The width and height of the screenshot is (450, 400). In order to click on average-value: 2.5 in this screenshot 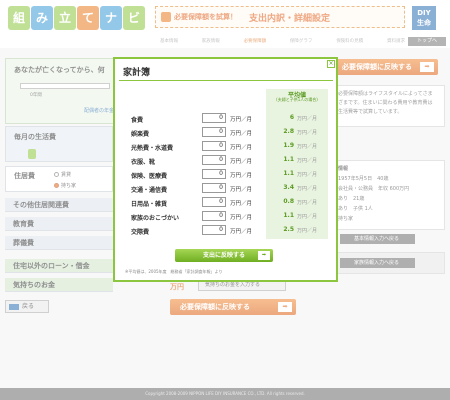, I will do `click(288, 229)`.